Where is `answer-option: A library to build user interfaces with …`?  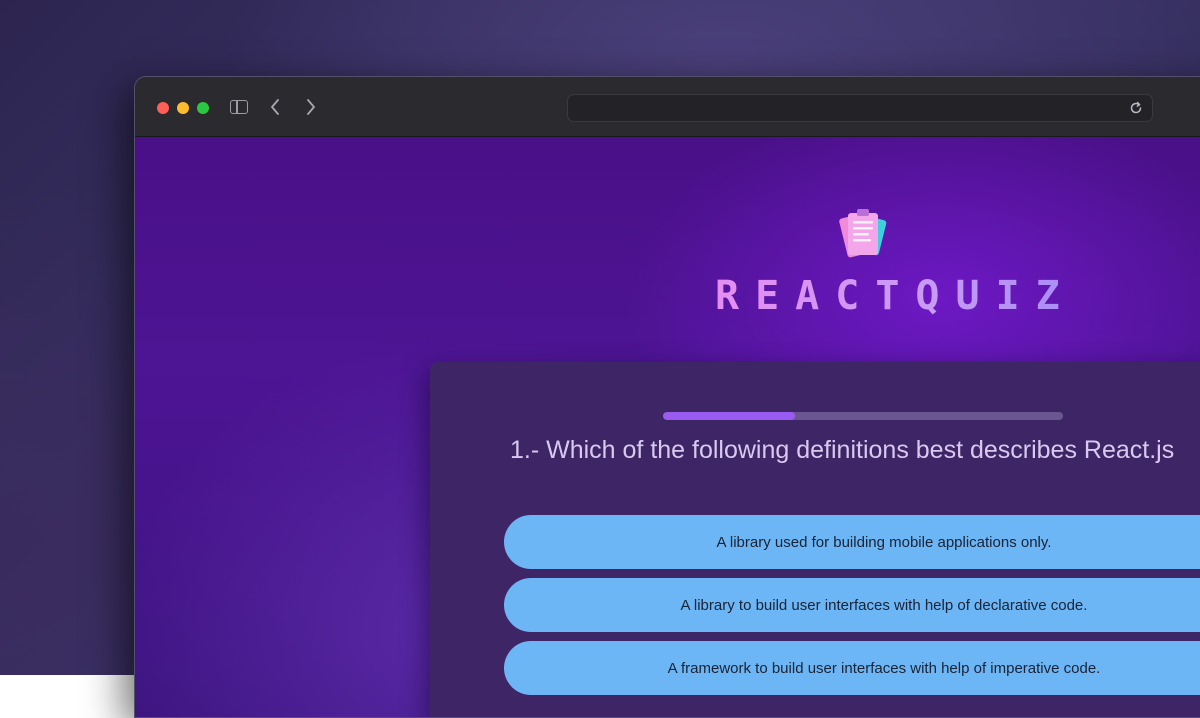 answer-option: A library to build user interfaces with … is located at coordinates (852, 605).